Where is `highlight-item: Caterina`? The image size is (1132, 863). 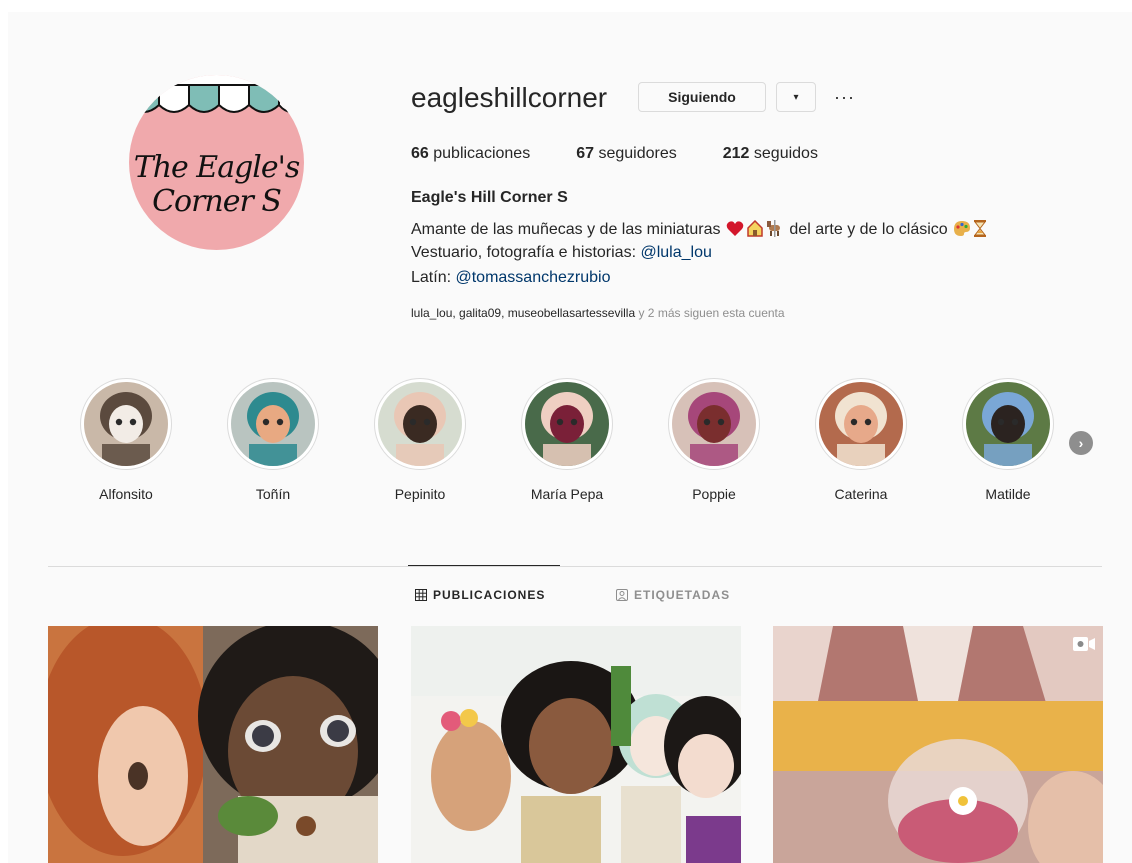 highlight-item: Caterina is located at coordinates (861, 440).